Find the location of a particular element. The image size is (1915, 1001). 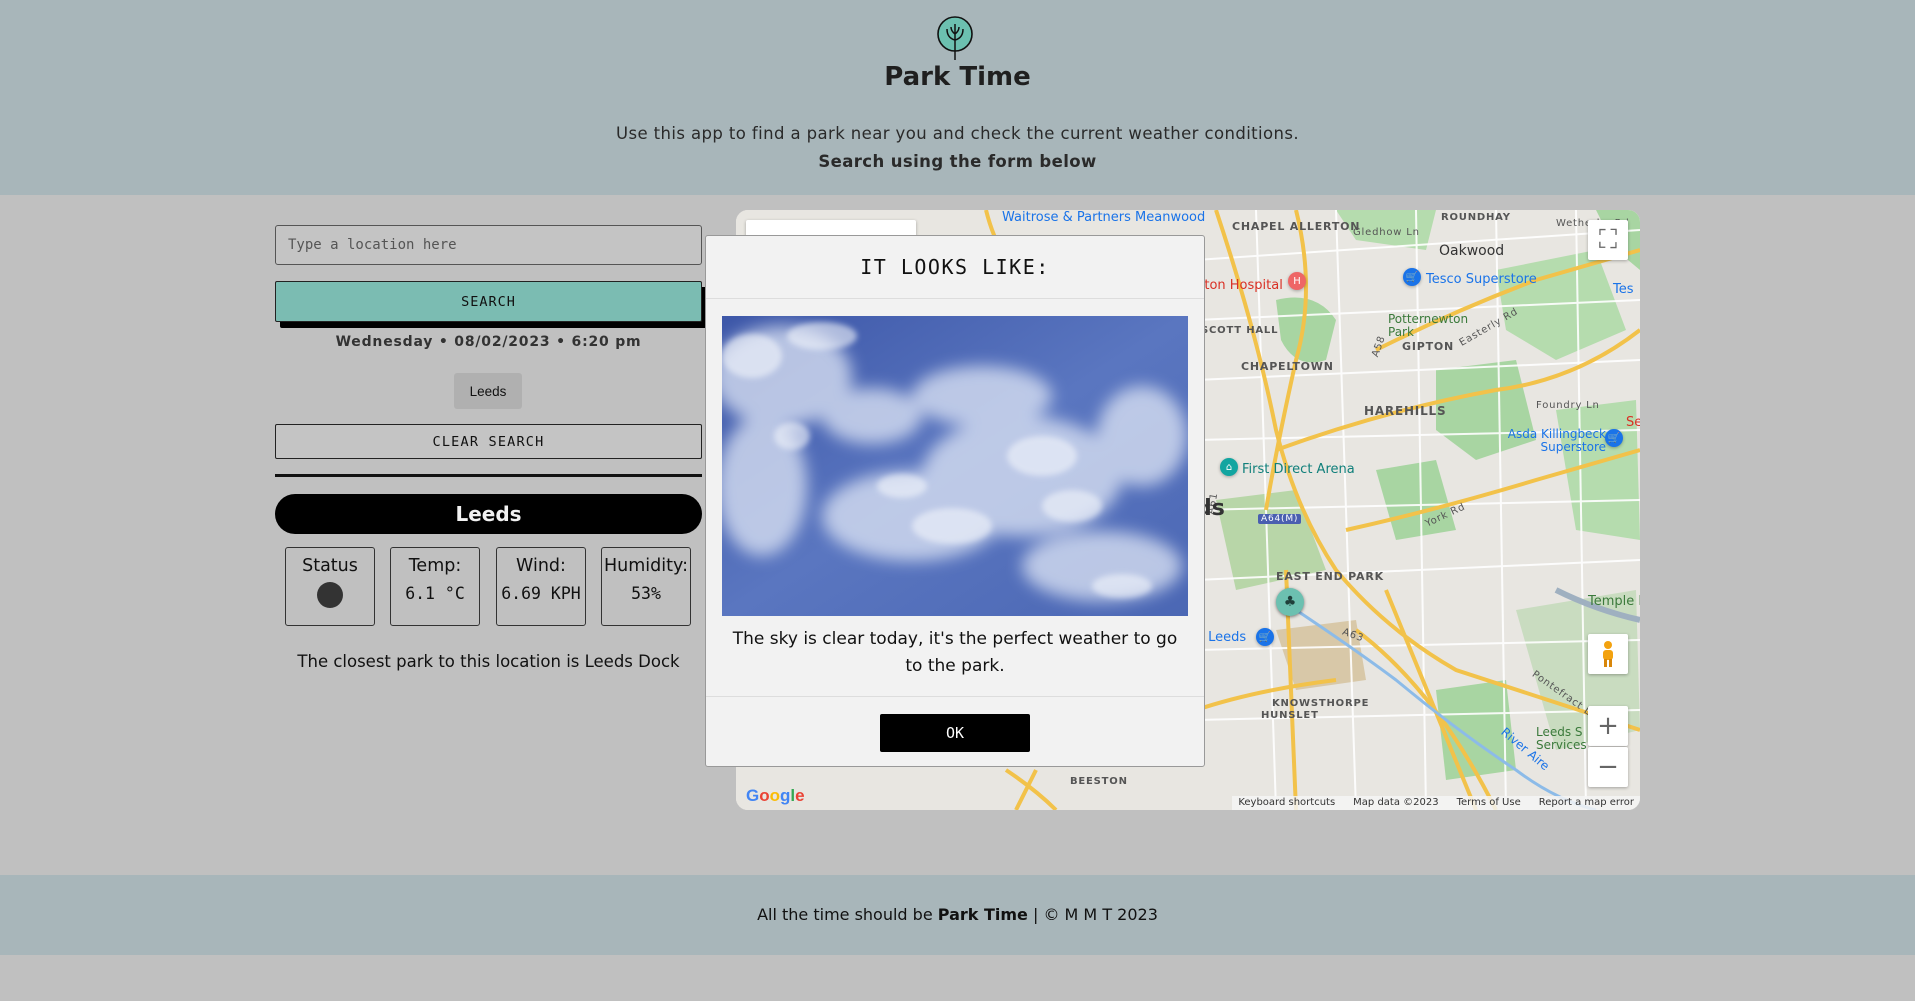

map-label-knowsthorpe: KNOWSTHORPE is located at coordinates (1321, 703).